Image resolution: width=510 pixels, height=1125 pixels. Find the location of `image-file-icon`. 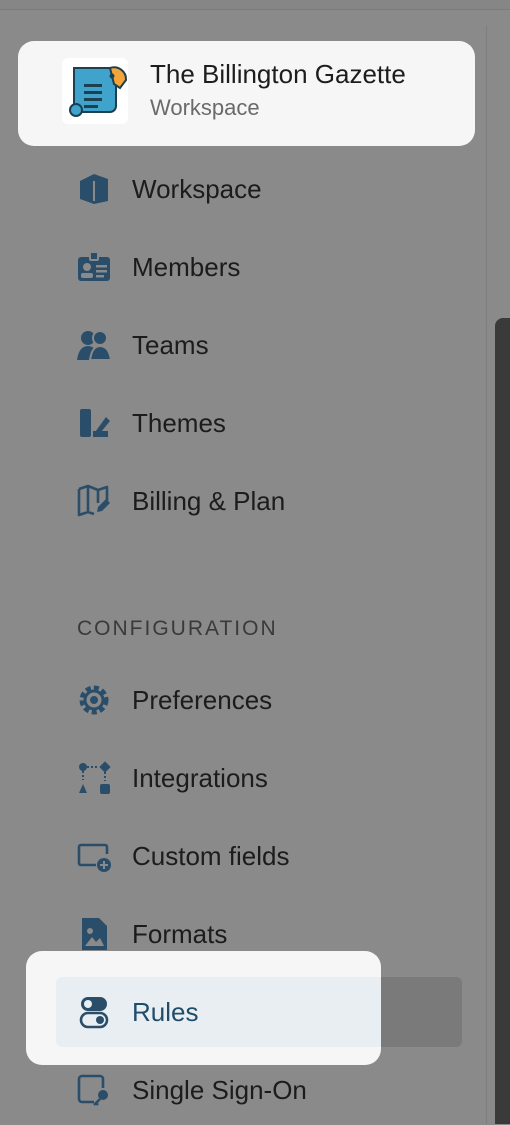

image-file-icon is located at coordinates (94, 934).